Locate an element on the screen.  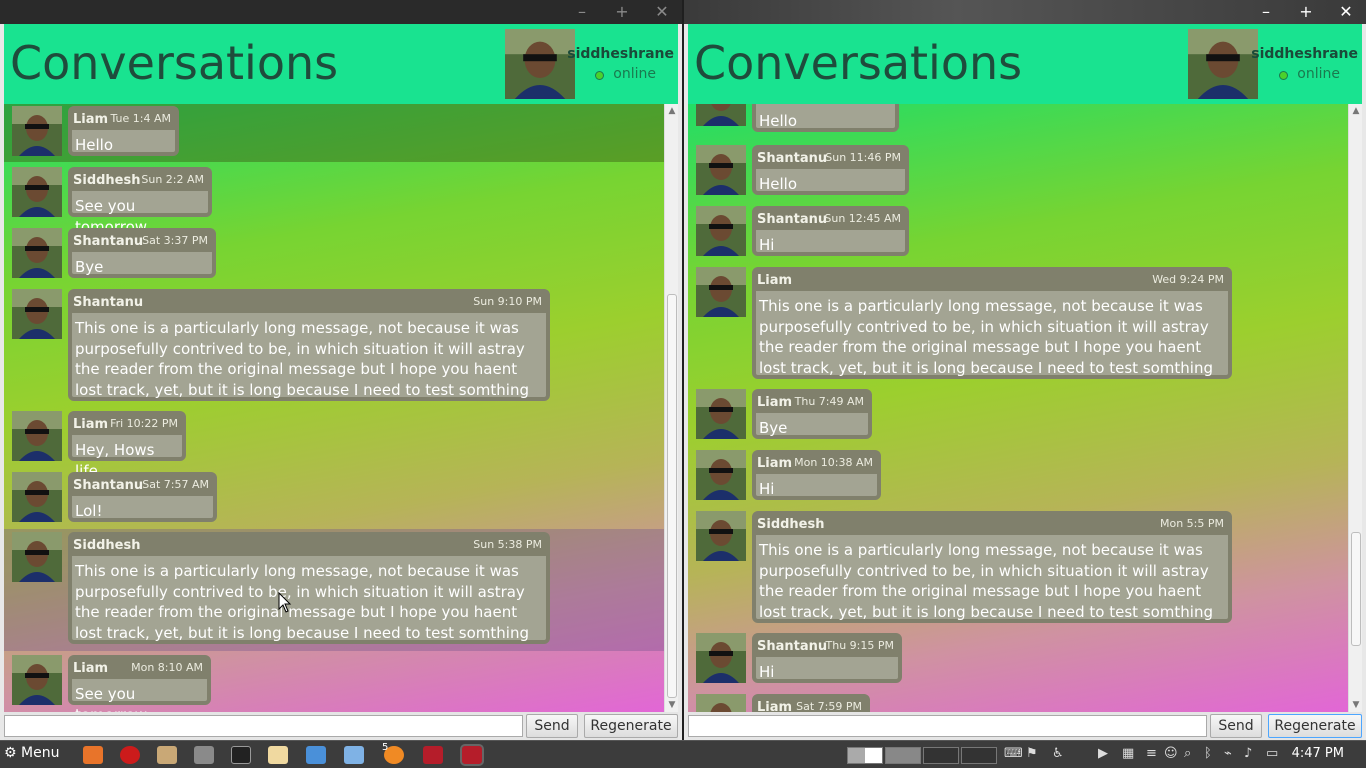
start-menu-button: ⚙ Menu is located at coordinates (31, 753).